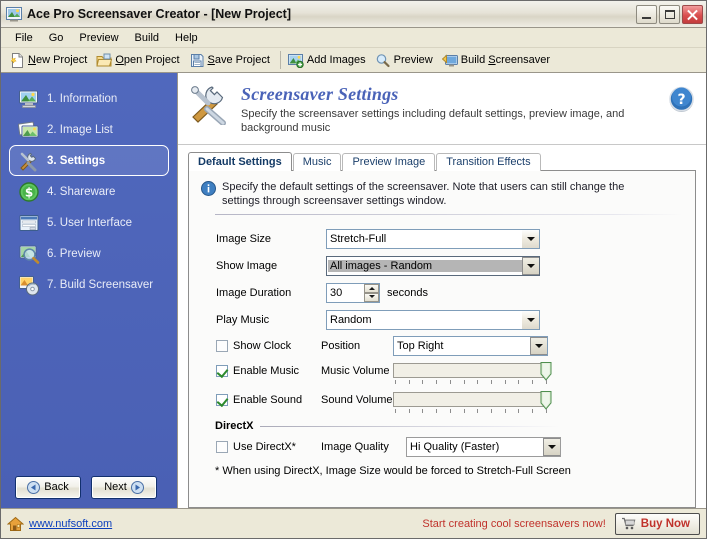  What do you see at coordinates (186, 38) in the screenshot?
I see `menu-help: Help` at bounding box center [186, 38].